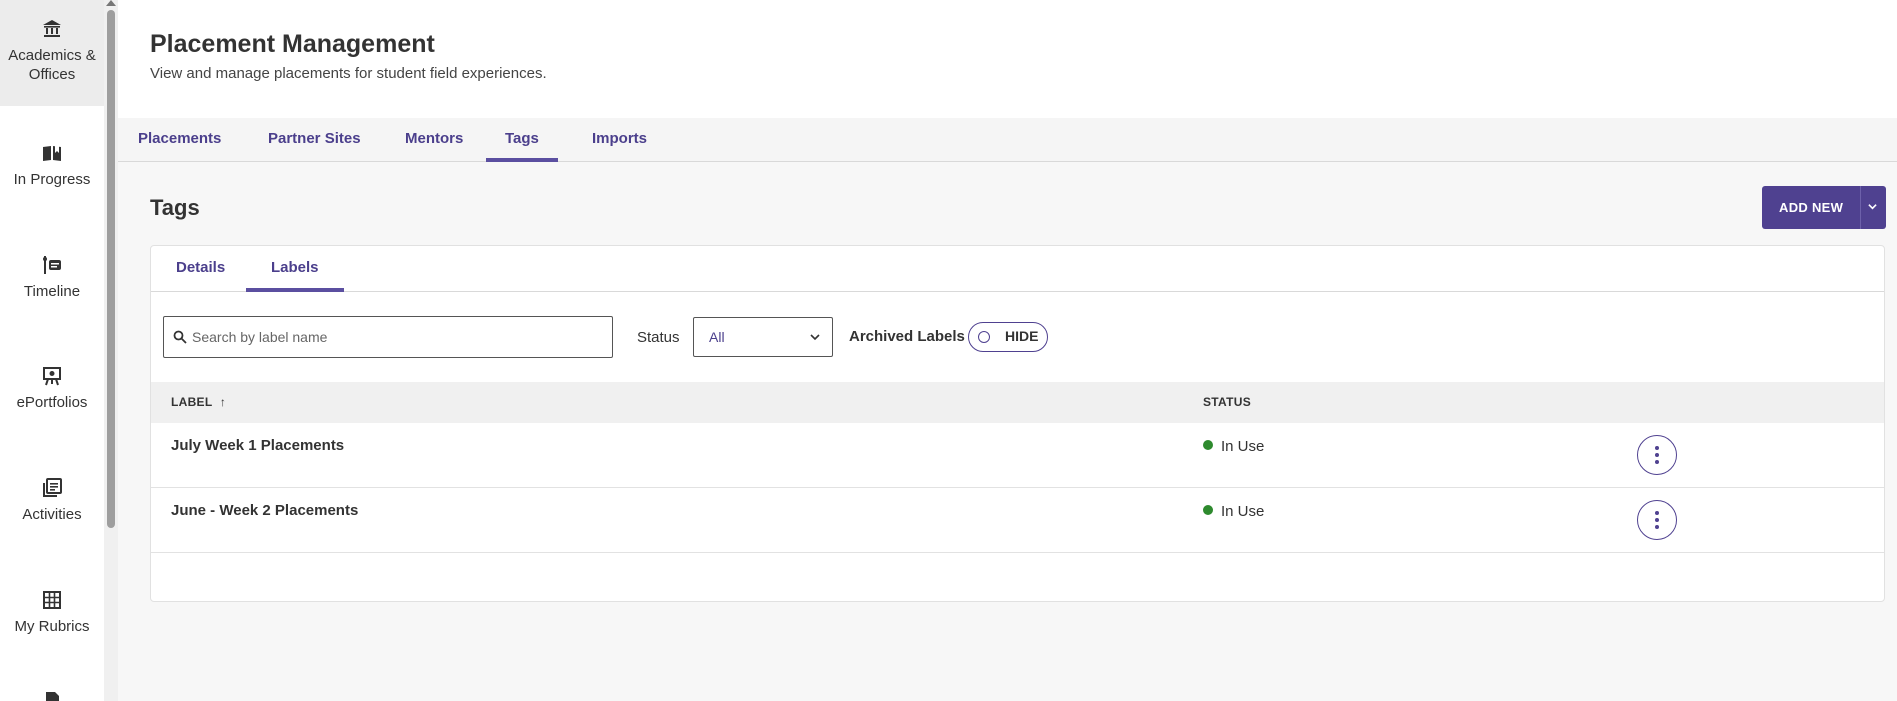  What do you see at coordinates (434, 140) in the screenshot?
I see `tab-mentors: Mentors` at bounding box center [434, 140].